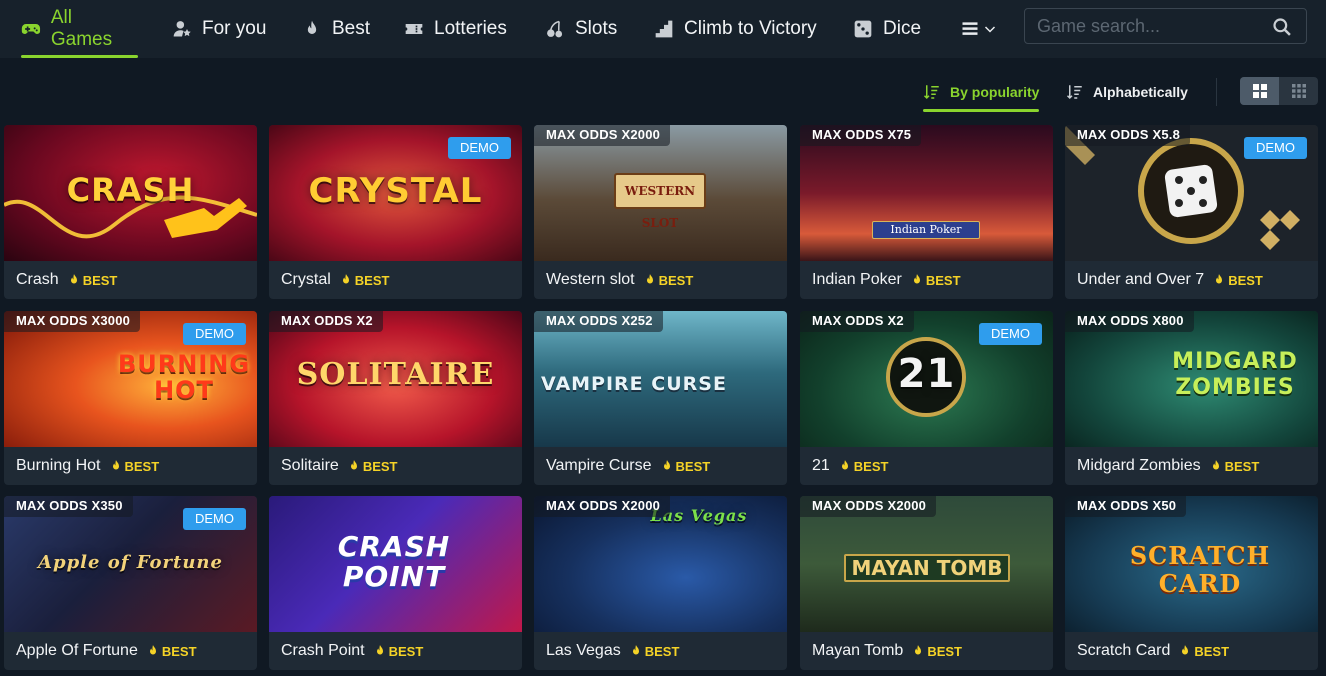  What do you see at coordinates (395, 280) in the screenshot?
I see `game-info-bar: Crystal BEST` at bounding box center [395, 280].